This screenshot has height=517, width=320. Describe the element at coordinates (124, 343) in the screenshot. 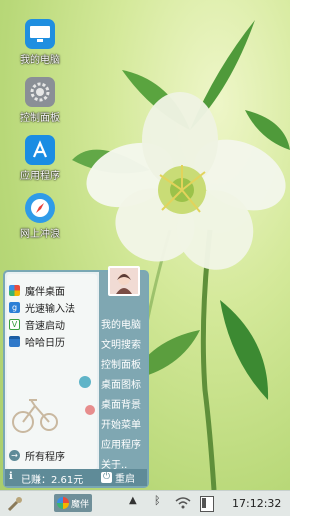

I see `shortcut-search: 文明搜索` at that location.